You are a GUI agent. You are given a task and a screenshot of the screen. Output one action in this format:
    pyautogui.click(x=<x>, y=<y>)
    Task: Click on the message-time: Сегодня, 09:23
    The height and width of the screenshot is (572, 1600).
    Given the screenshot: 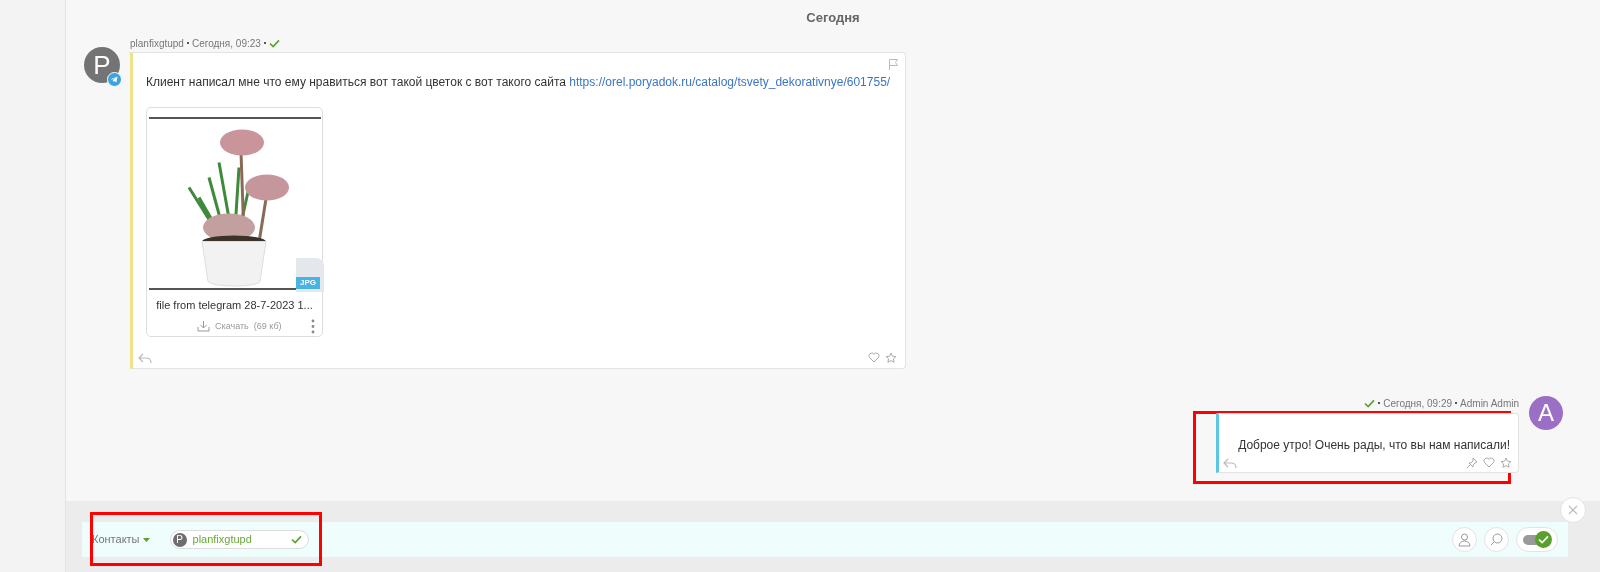 What is the action you would take?
    pyautogui.click(x=226, y=43)
    